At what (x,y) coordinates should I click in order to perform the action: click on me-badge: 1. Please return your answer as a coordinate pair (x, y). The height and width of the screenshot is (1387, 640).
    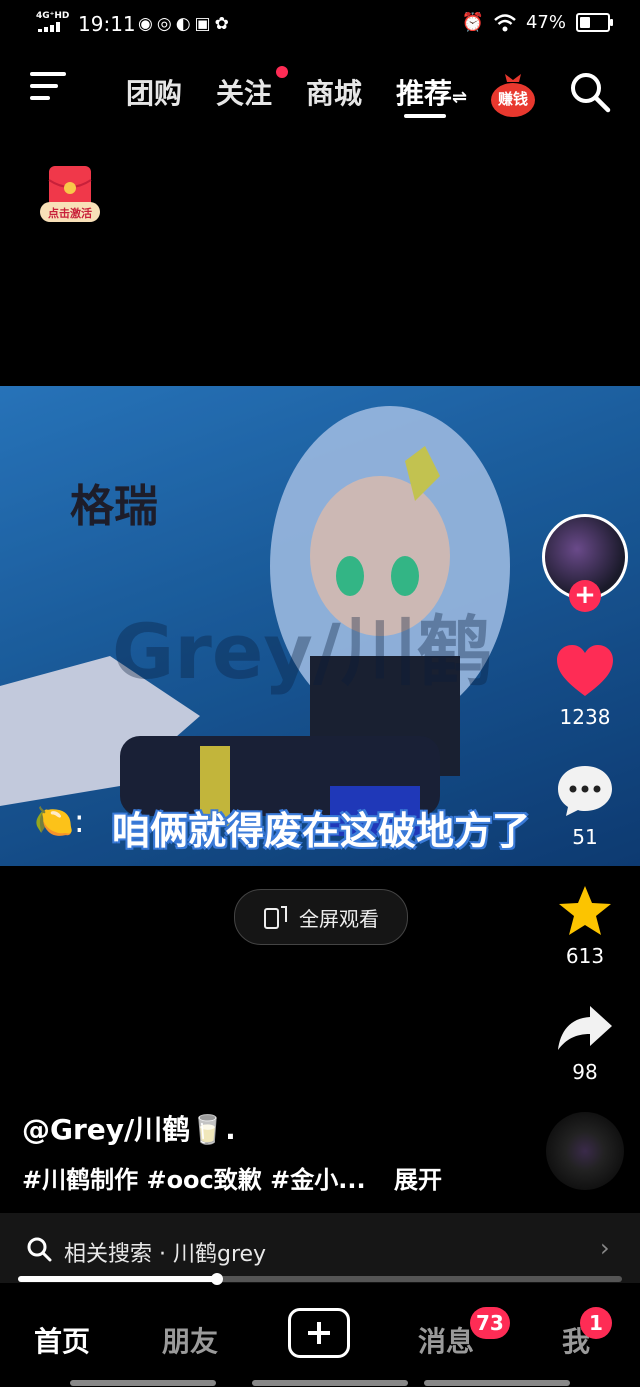
    Looking at the image, I should click on (596, 1323).